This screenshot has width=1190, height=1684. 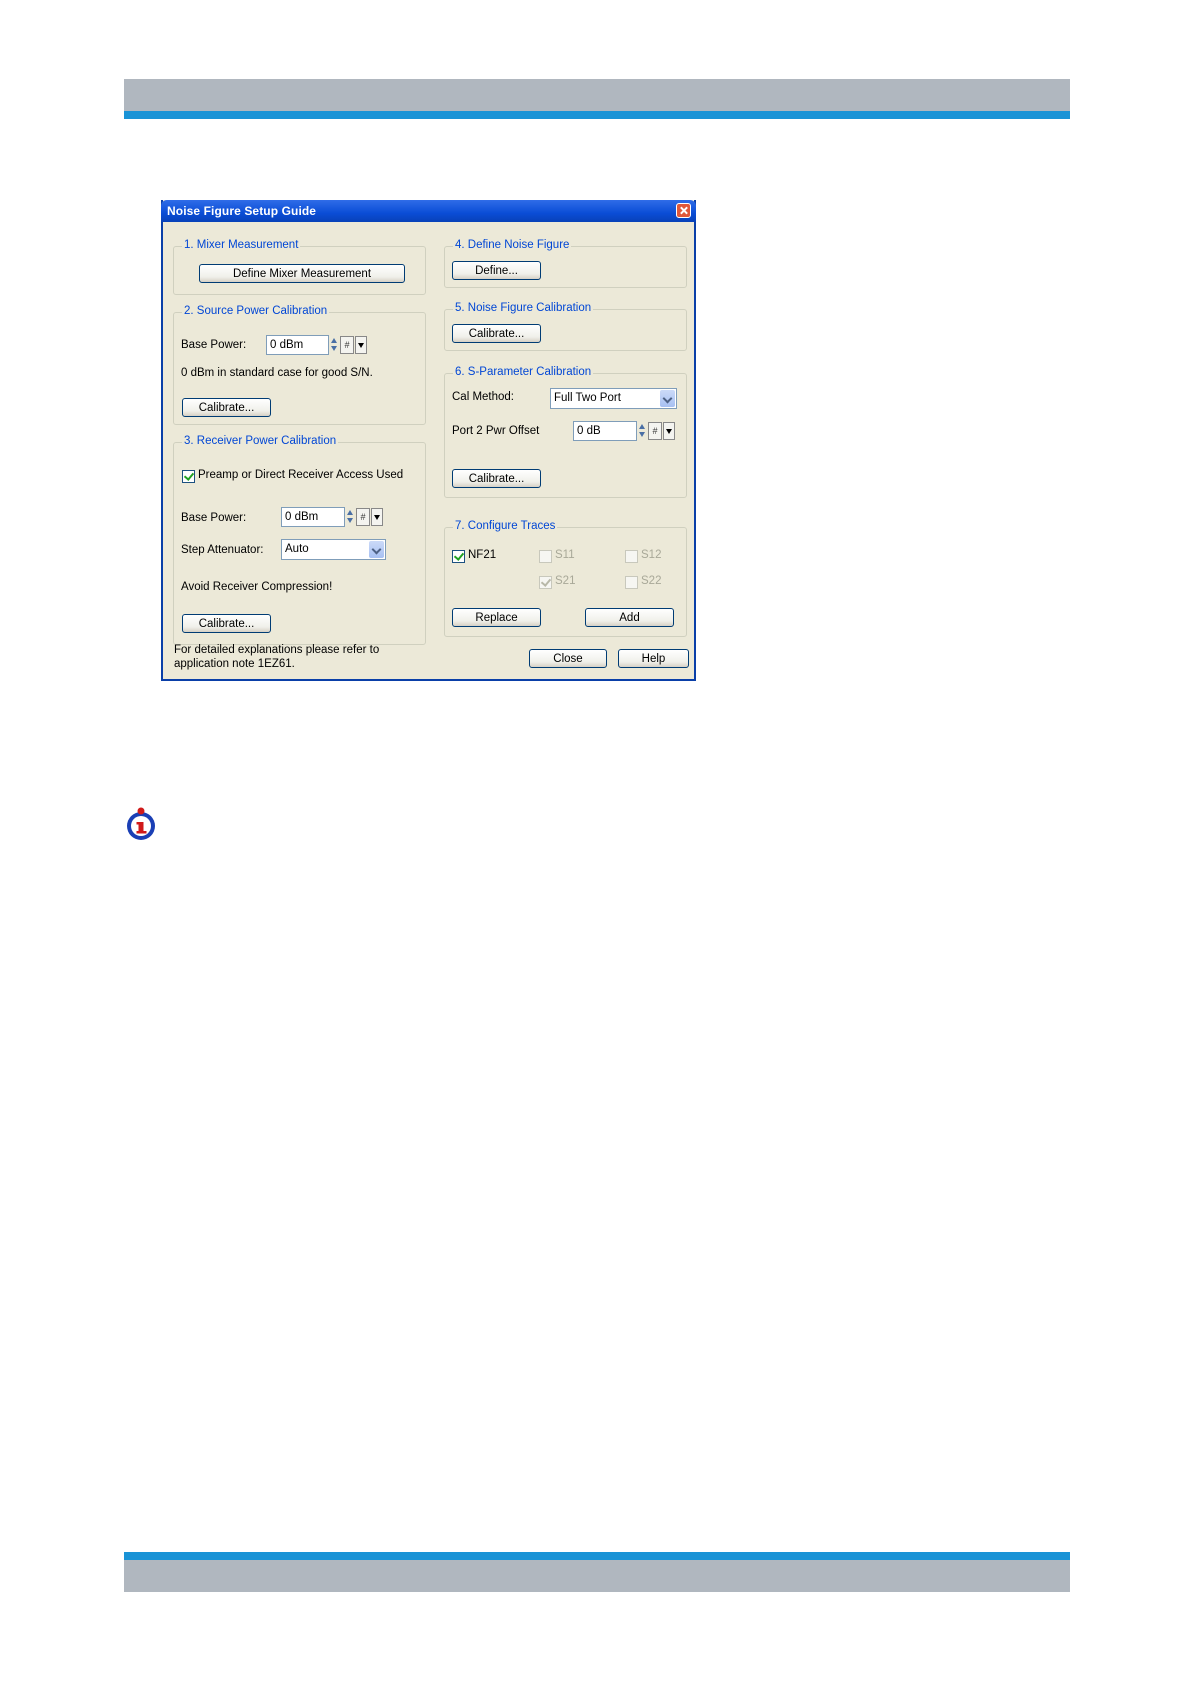 What do you see at coordinates (234, 664) in the screenshot?
I see `footer-note-line2: application note 1EZ61.` at bounding box center [234, 664].